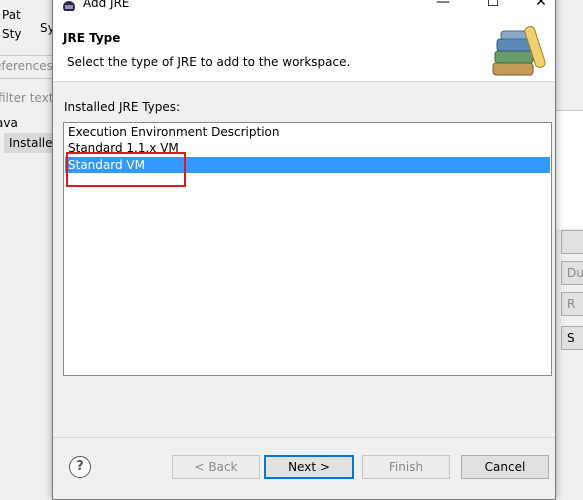 The width and height of the screenshot is (583, 500). I want to click on bg-right-button: R, so click(572, 304).